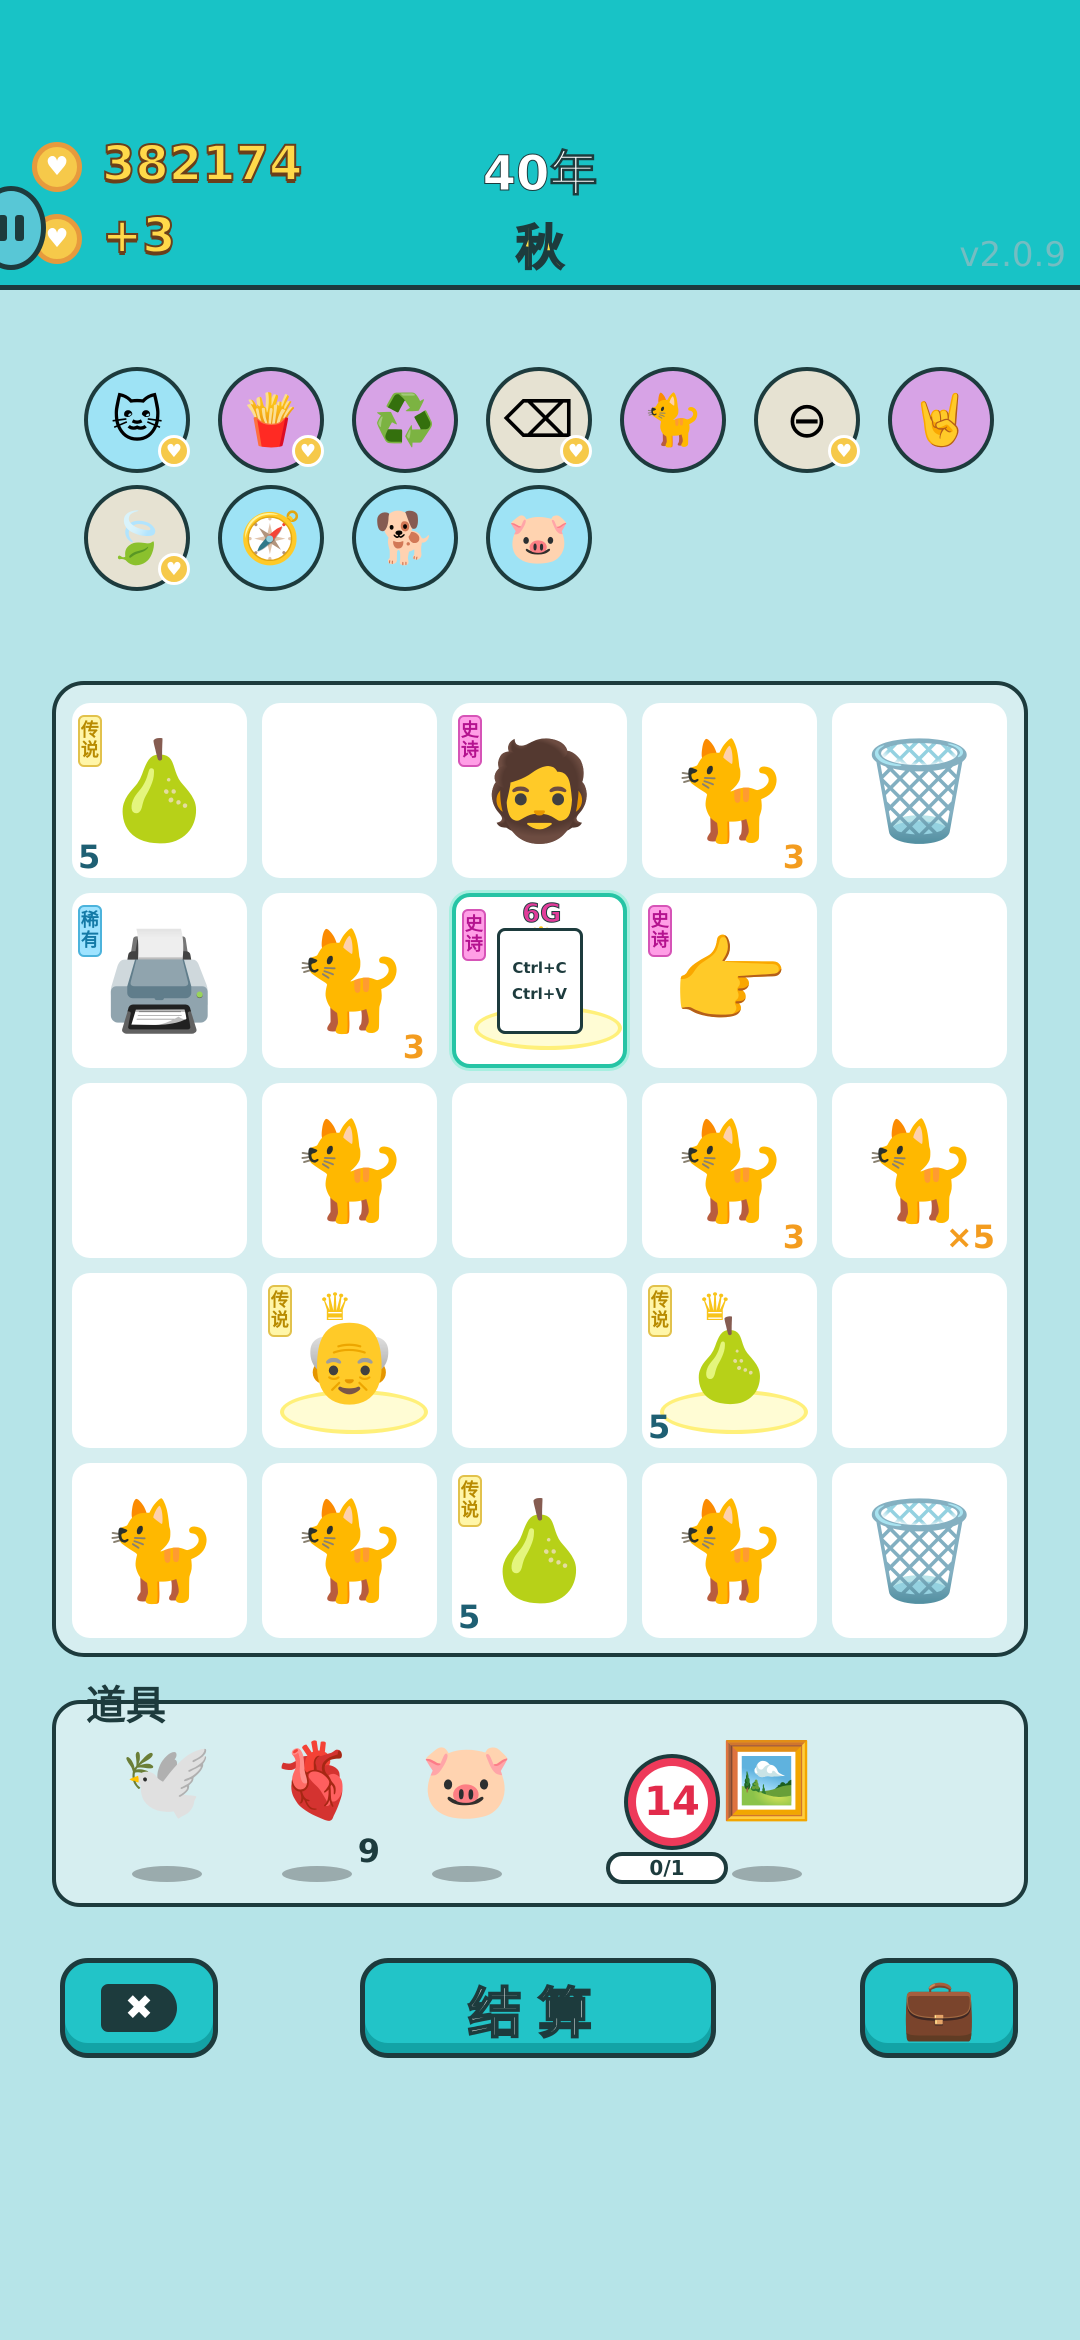 Image resolution: width=1080 pixels, height=2340 pixels. I want to click on board-cell-cat: 🐈 ×5, so click(919, 1170).